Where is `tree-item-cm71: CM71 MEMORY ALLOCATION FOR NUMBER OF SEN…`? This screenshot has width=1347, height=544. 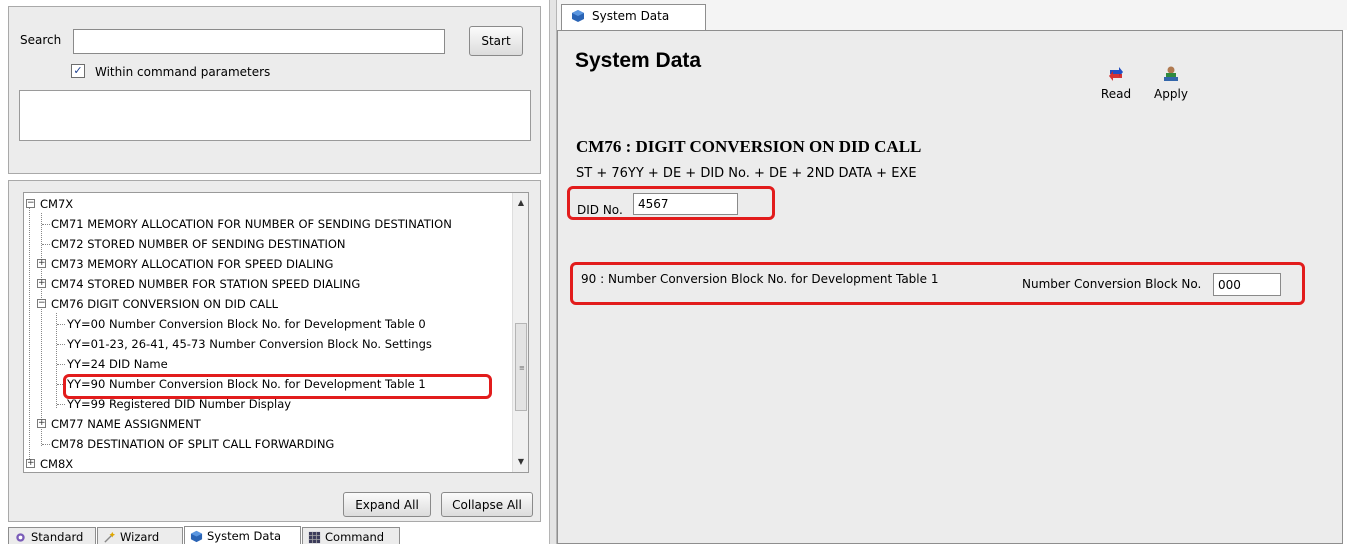
tree-item-cm71: CM71 MEMORY ALLOCATION FOR NUMBER OF SEN… is located at coordinates (251, 224).